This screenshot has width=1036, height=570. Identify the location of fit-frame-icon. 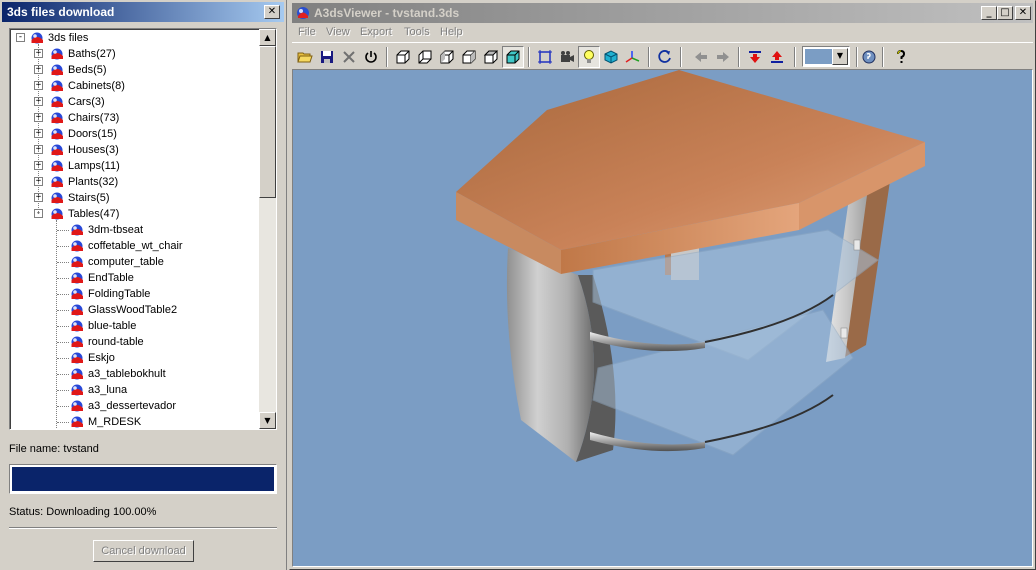
(545, 57).